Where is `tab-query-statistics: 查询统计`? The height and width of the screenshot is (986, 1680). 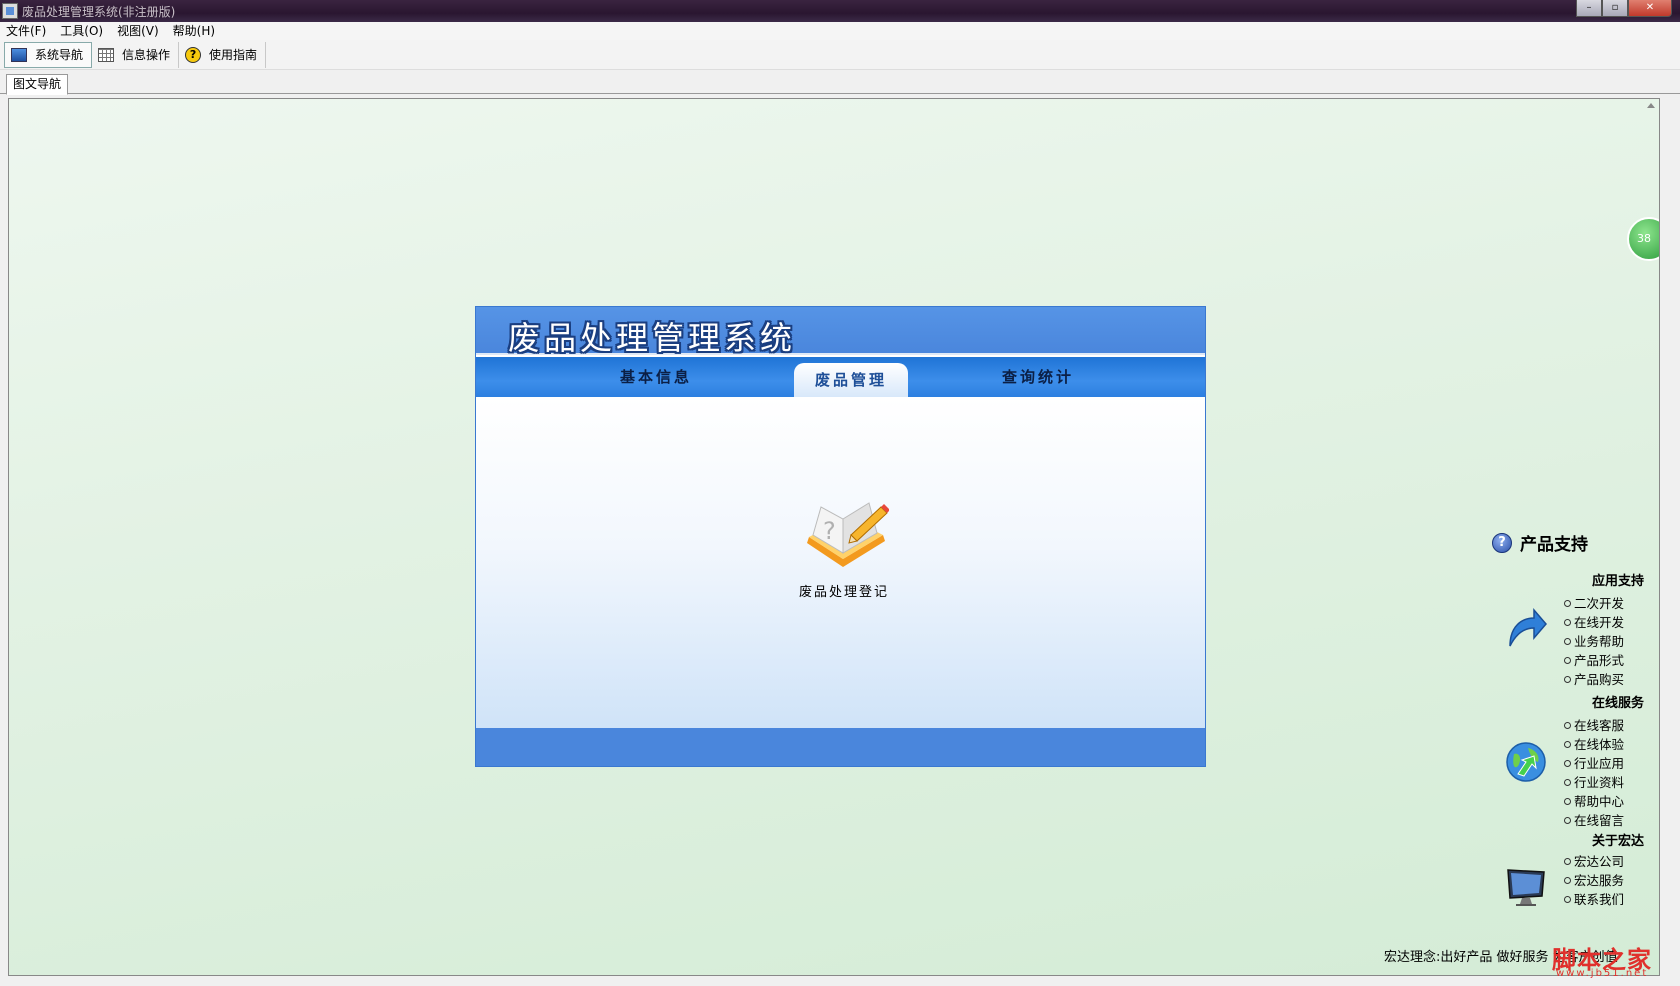 tab-query-statistics: 查询统计 is located at coordinates (1038, 377).